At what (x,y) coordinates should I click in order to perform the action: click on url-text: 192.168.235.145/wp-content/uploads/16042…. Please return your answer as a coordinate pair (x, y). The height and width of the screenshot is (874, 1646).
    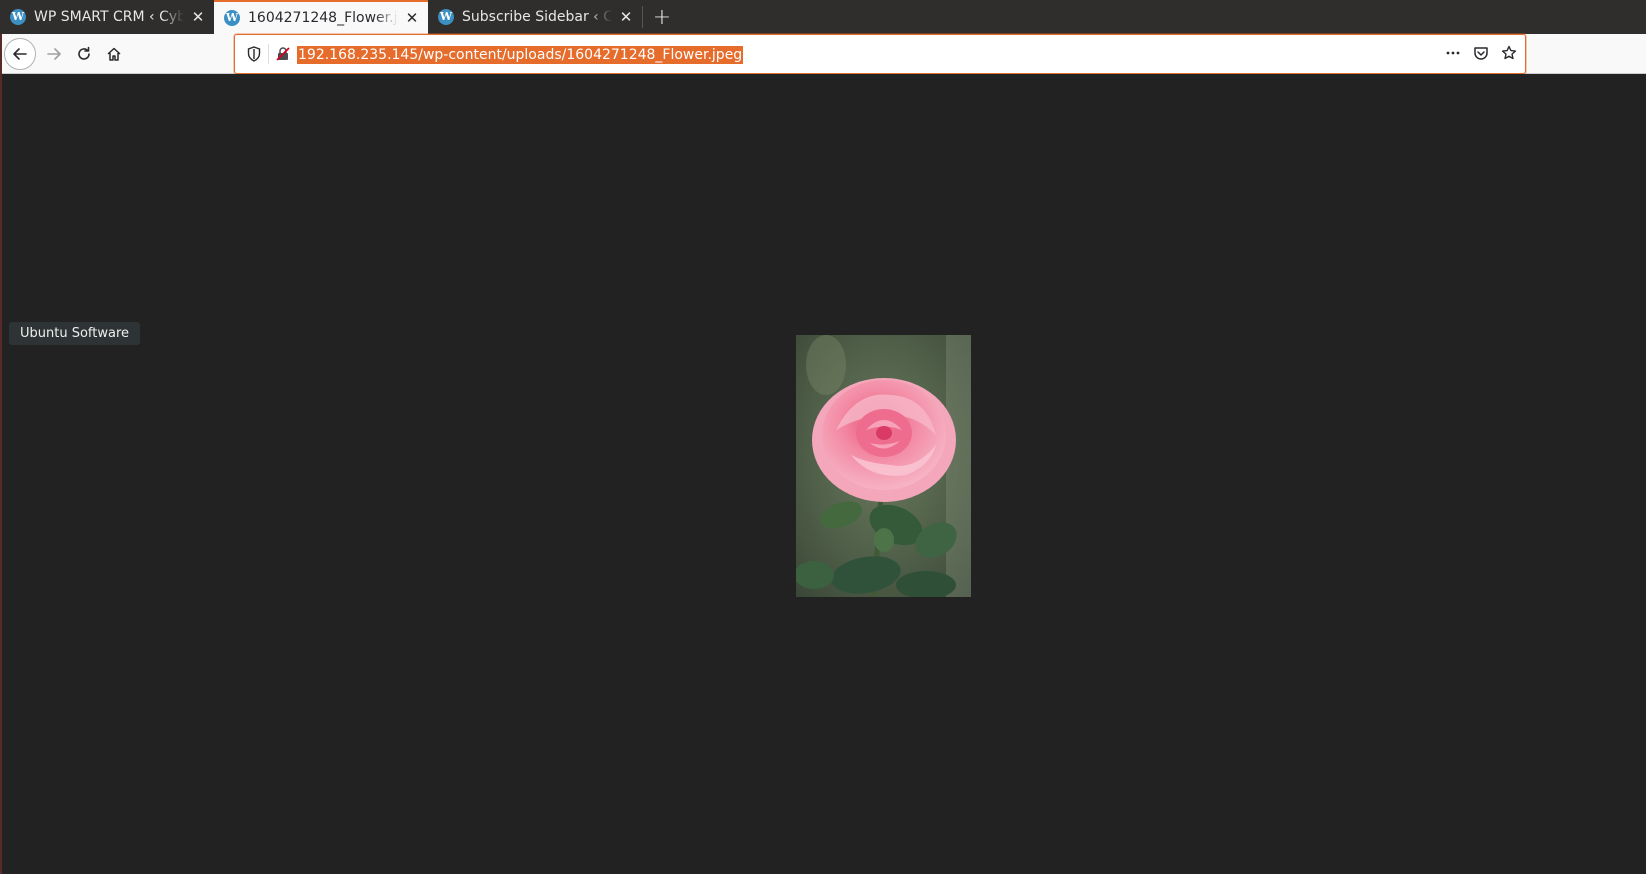
    Looking at the image, I should click on (520, 55).